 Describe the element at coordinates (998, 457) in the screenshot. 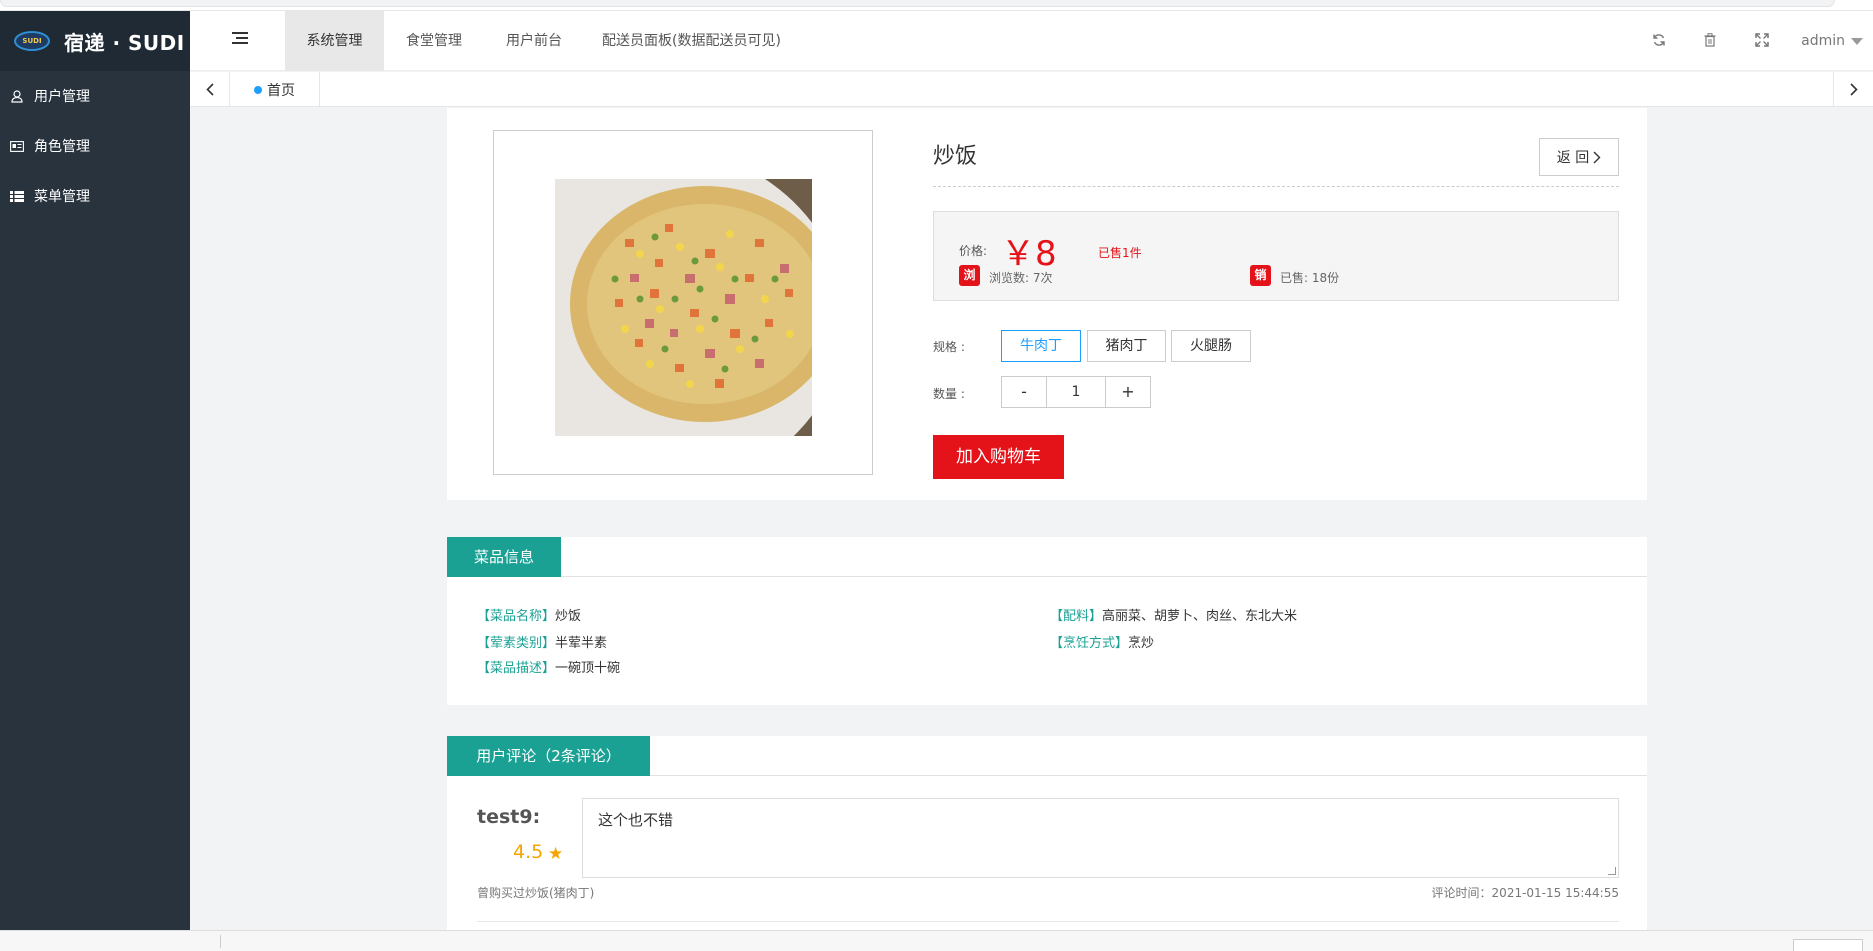

I see `add-to-cart-button: 加入购物车` at that location.